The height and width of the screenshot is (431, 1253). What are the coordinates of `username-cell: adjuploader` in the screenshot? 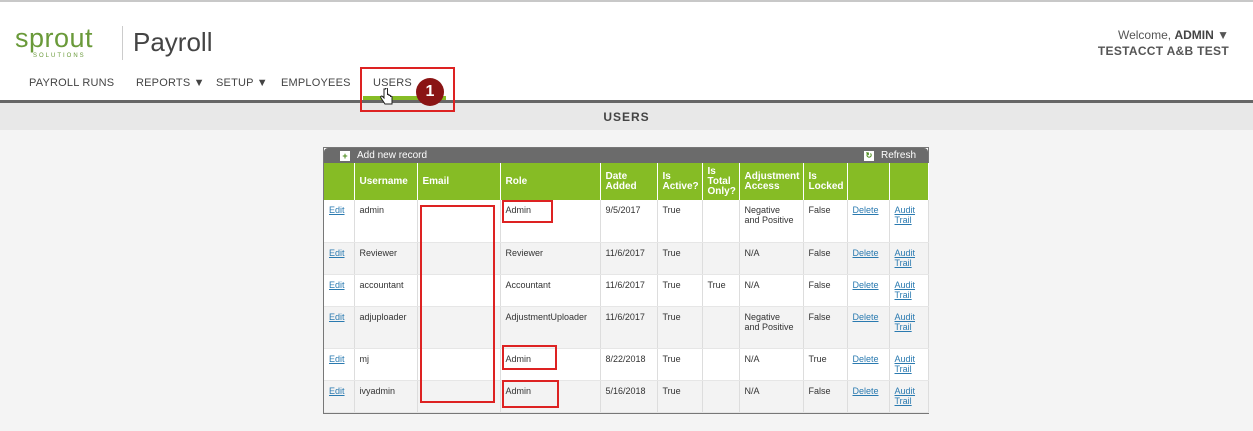 It's located at (386, 327).